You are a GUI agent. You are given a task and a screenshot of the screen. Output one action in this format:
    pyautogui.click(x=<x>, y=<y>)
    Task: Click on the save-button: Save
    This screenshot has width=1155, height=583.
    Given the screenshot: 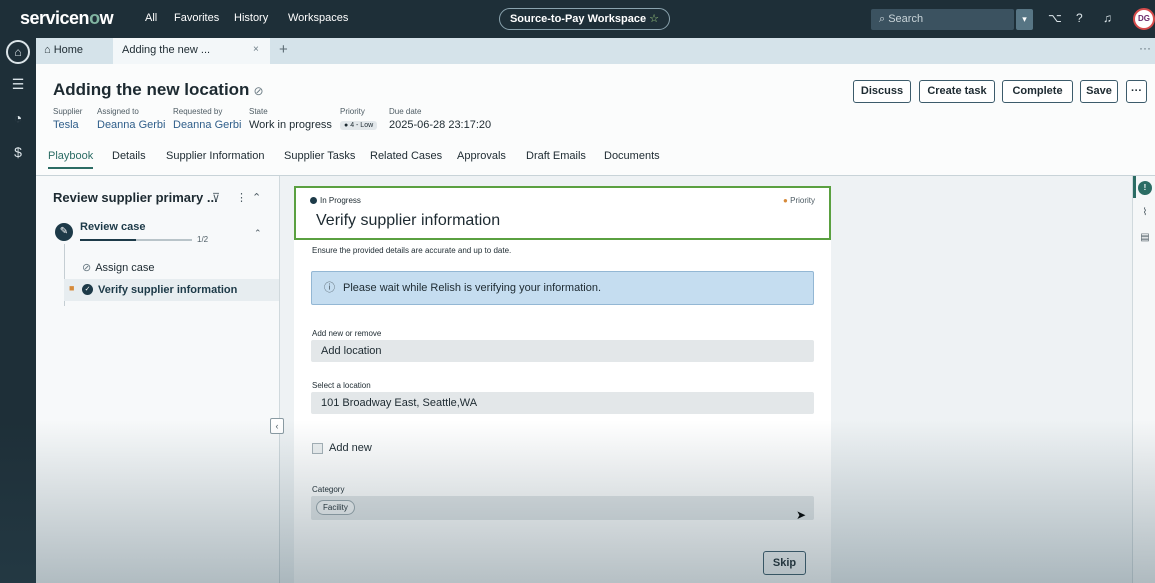 What is the action you would take?
    pyautogui.click(x=1099, y=91)
    